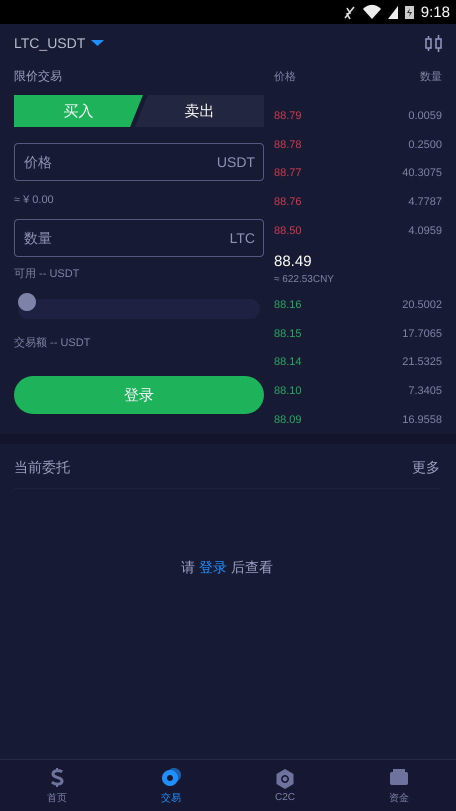  I want to click on nav-label: C2C, so click(284, 797).